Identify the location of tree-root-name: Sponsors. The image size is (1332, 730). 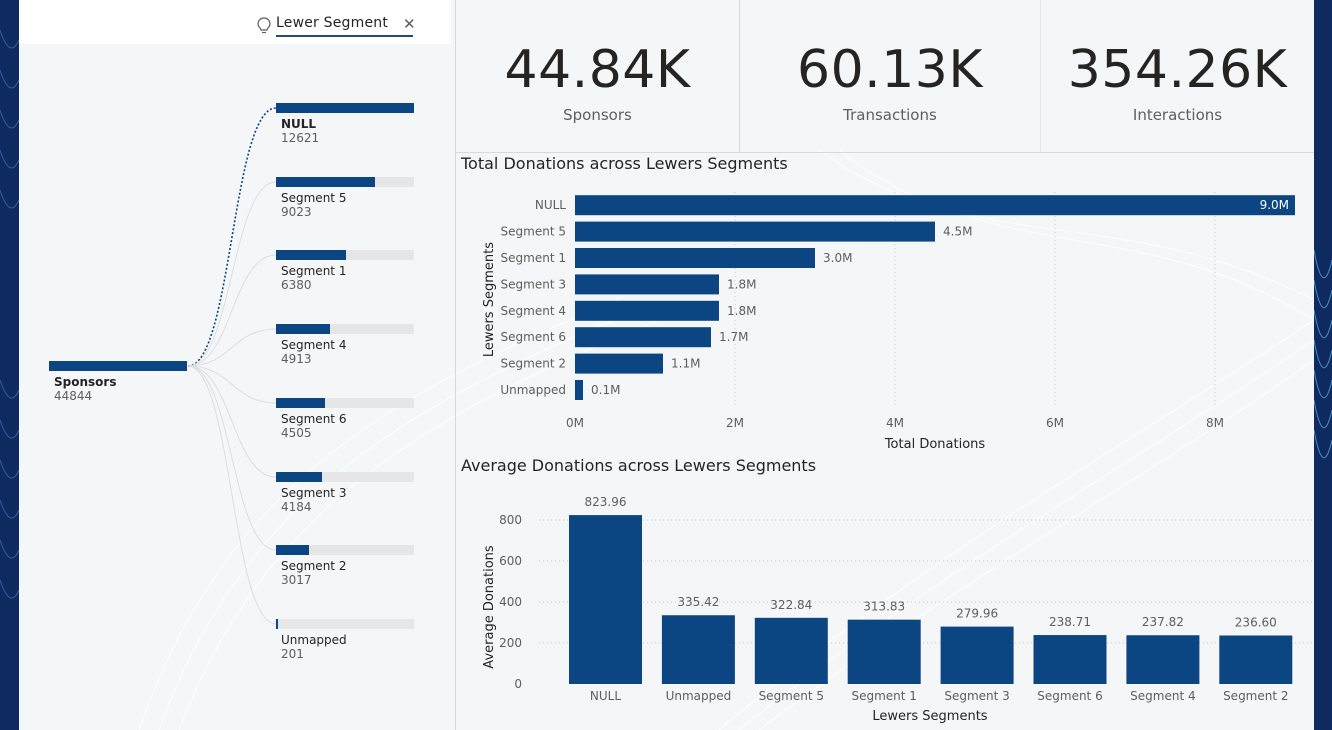
(85, 382).